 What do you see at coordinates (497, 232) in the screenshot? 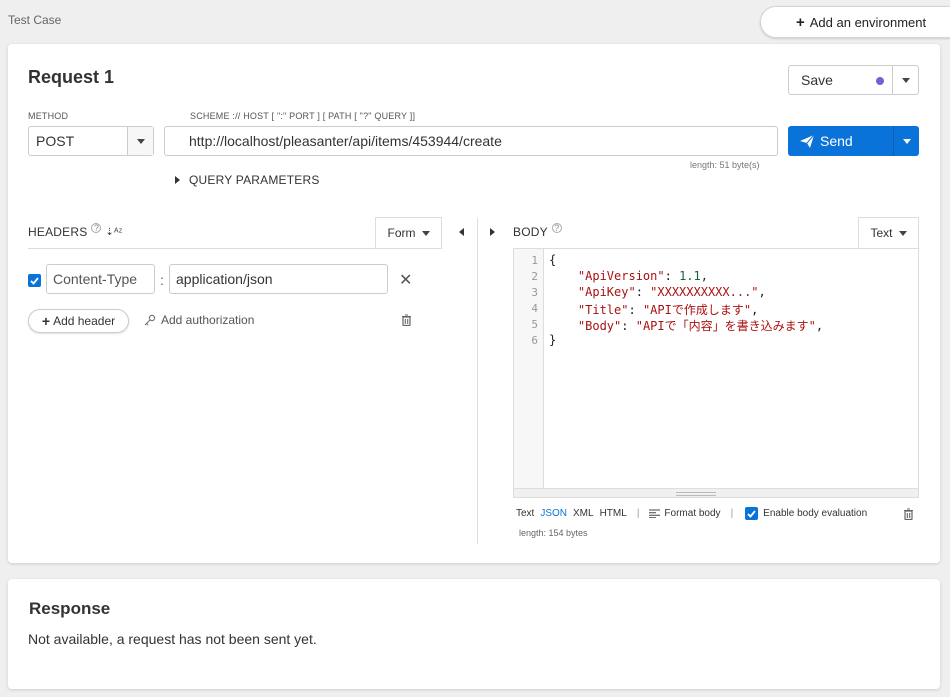
I see `collapse-right-button` at bounding box center [497, 232].